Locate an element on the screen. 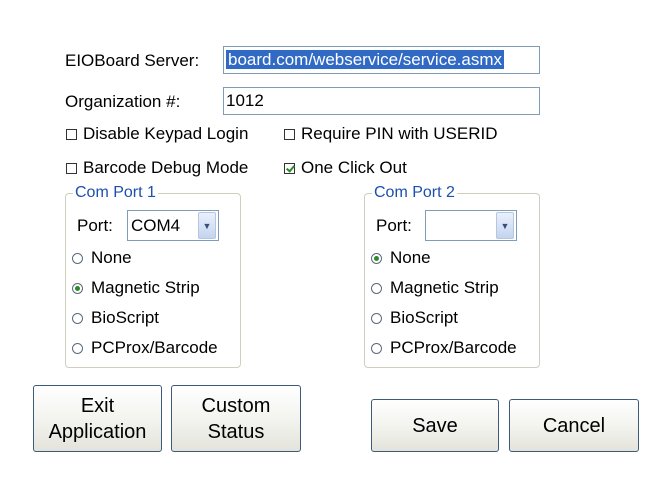  require-pin-label: Require PIN with USERID is located at coordinates (399, 133).